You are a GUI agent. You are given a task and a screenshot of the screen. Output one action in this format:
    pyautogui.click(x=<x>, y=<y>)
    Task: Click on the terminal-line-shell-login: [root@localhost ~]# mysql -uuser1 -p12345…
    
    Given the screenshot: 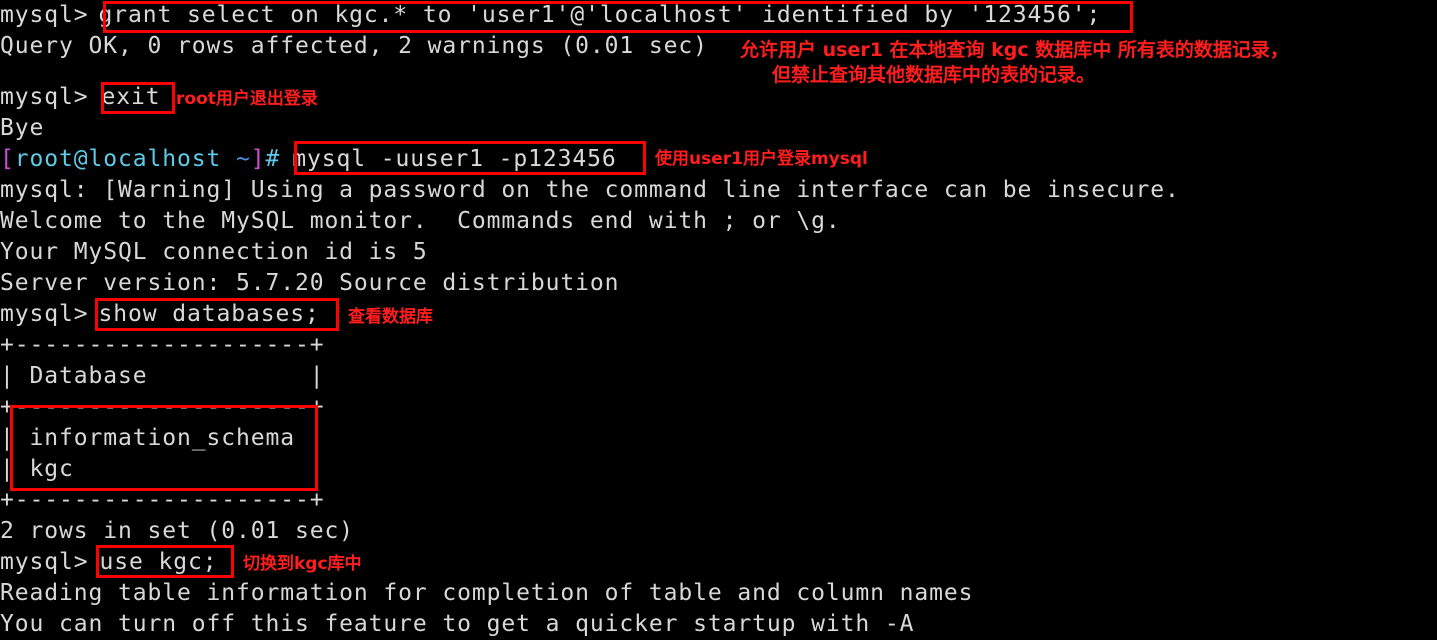 What is the action you would take?
    pyautogui.click(x=308, y=159)
    